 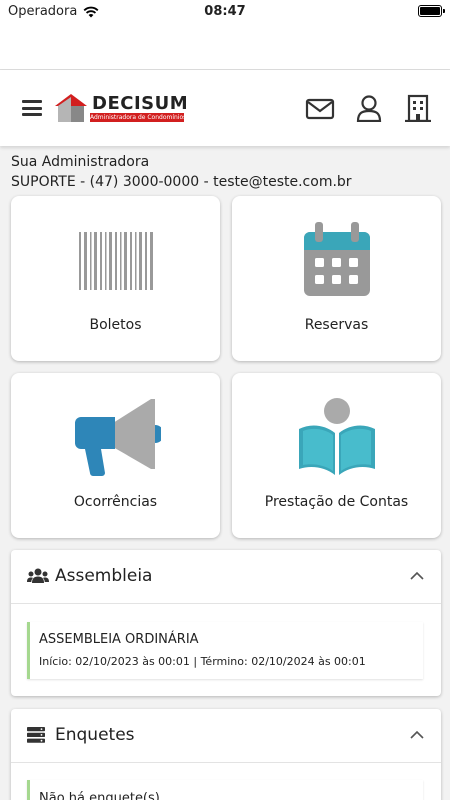 What do you see at coordinates (418, 108) in the screenshot?
I see `building-icon` at bounding box center [418, 108].